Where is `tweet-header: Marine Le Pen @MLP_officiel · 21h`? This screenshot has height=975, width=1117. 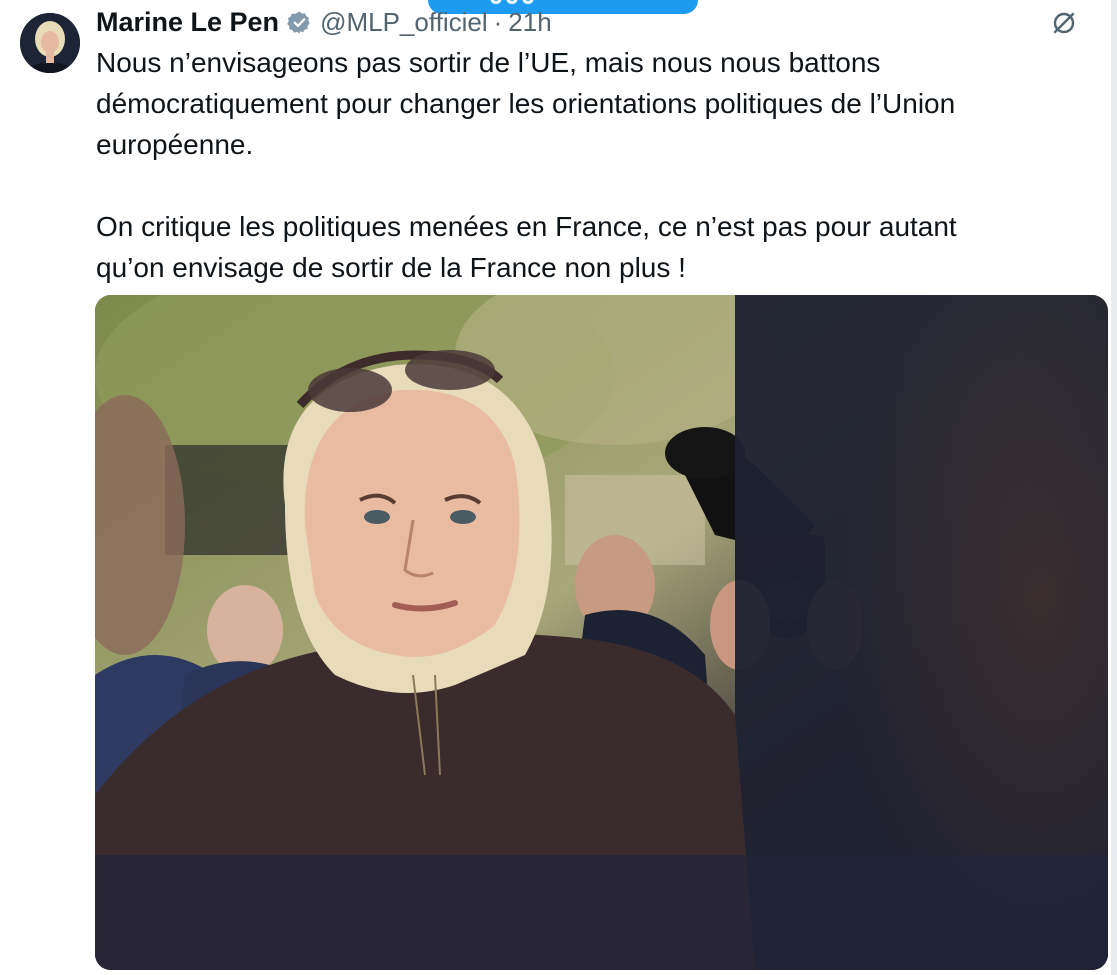
tweet-header: Marine Le Pen @MLP_officiel · 21h is located at coordinates (324, 22).